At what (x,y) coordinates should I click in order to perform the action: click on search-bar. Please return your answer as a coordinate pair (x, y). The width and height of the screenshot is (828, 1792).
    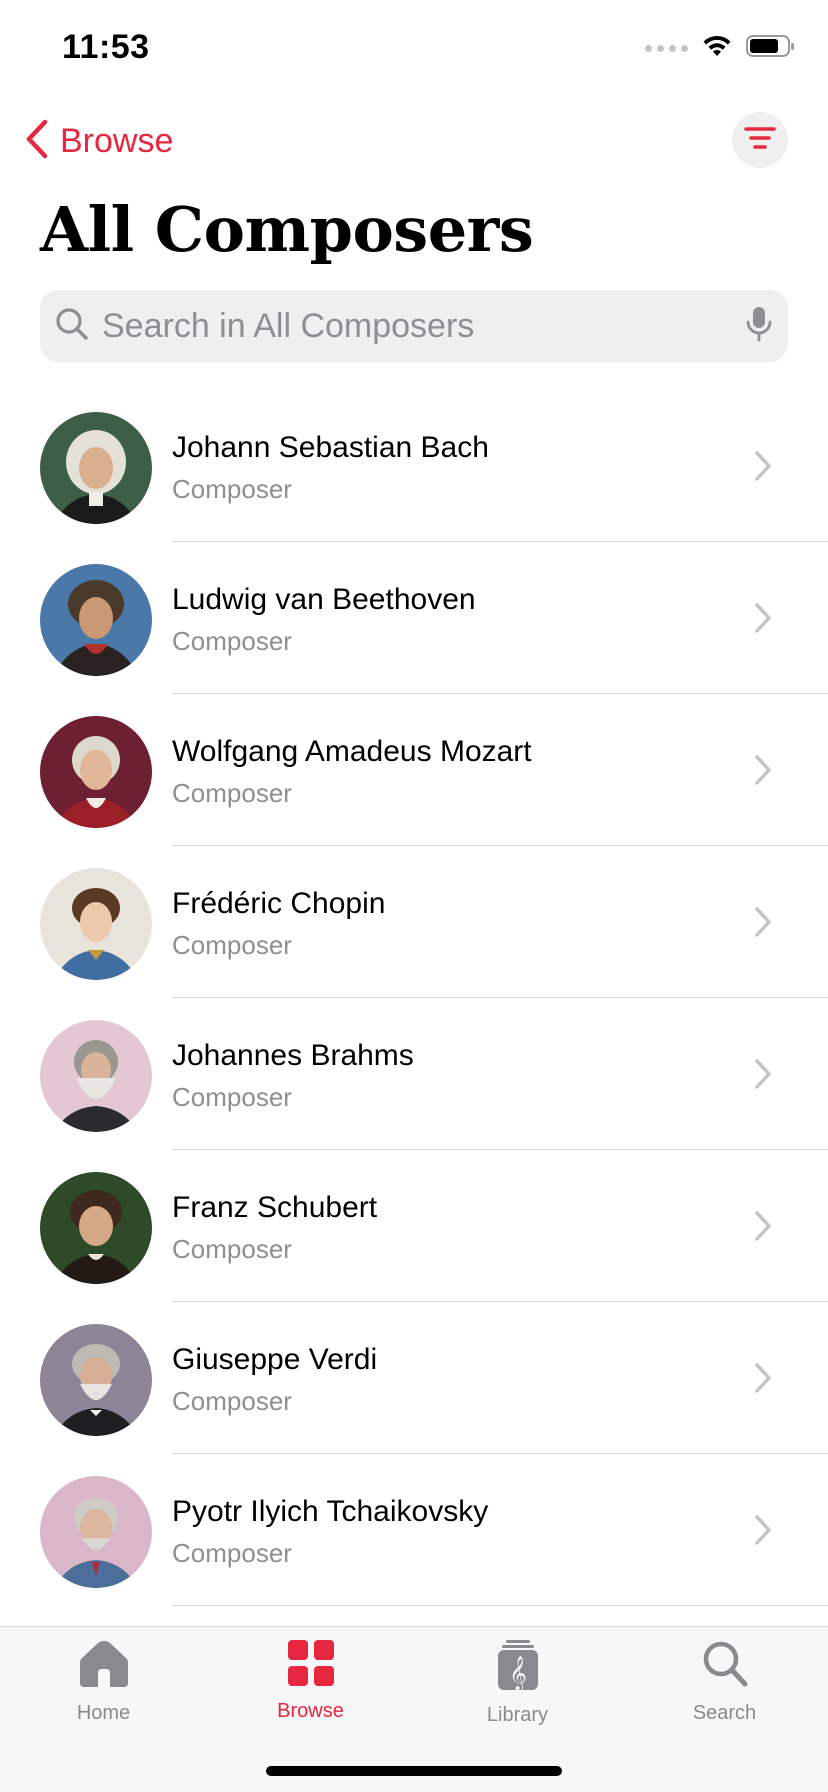
    Looking at the image, I should click on (414, 326).